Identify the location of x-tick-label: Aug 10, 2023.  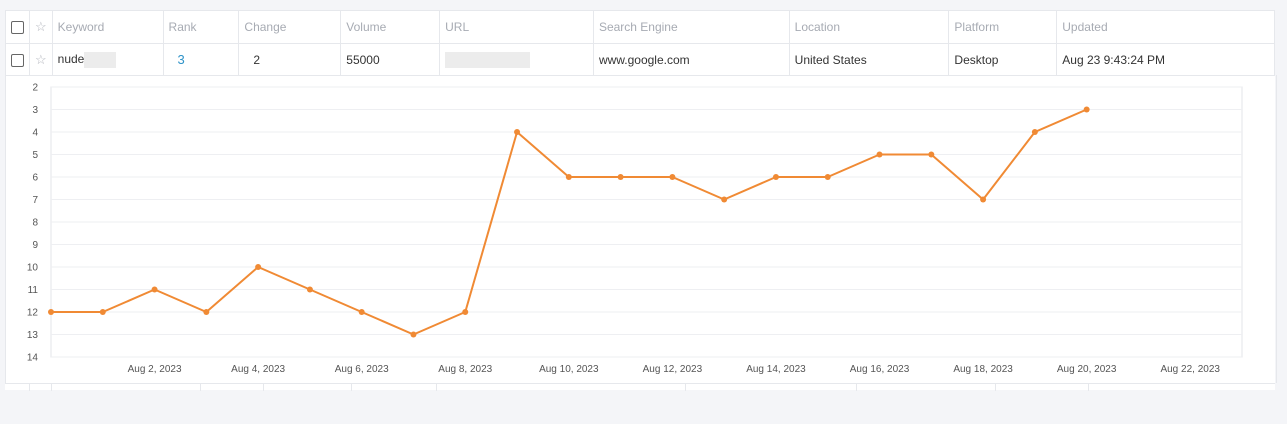
(569, 369).